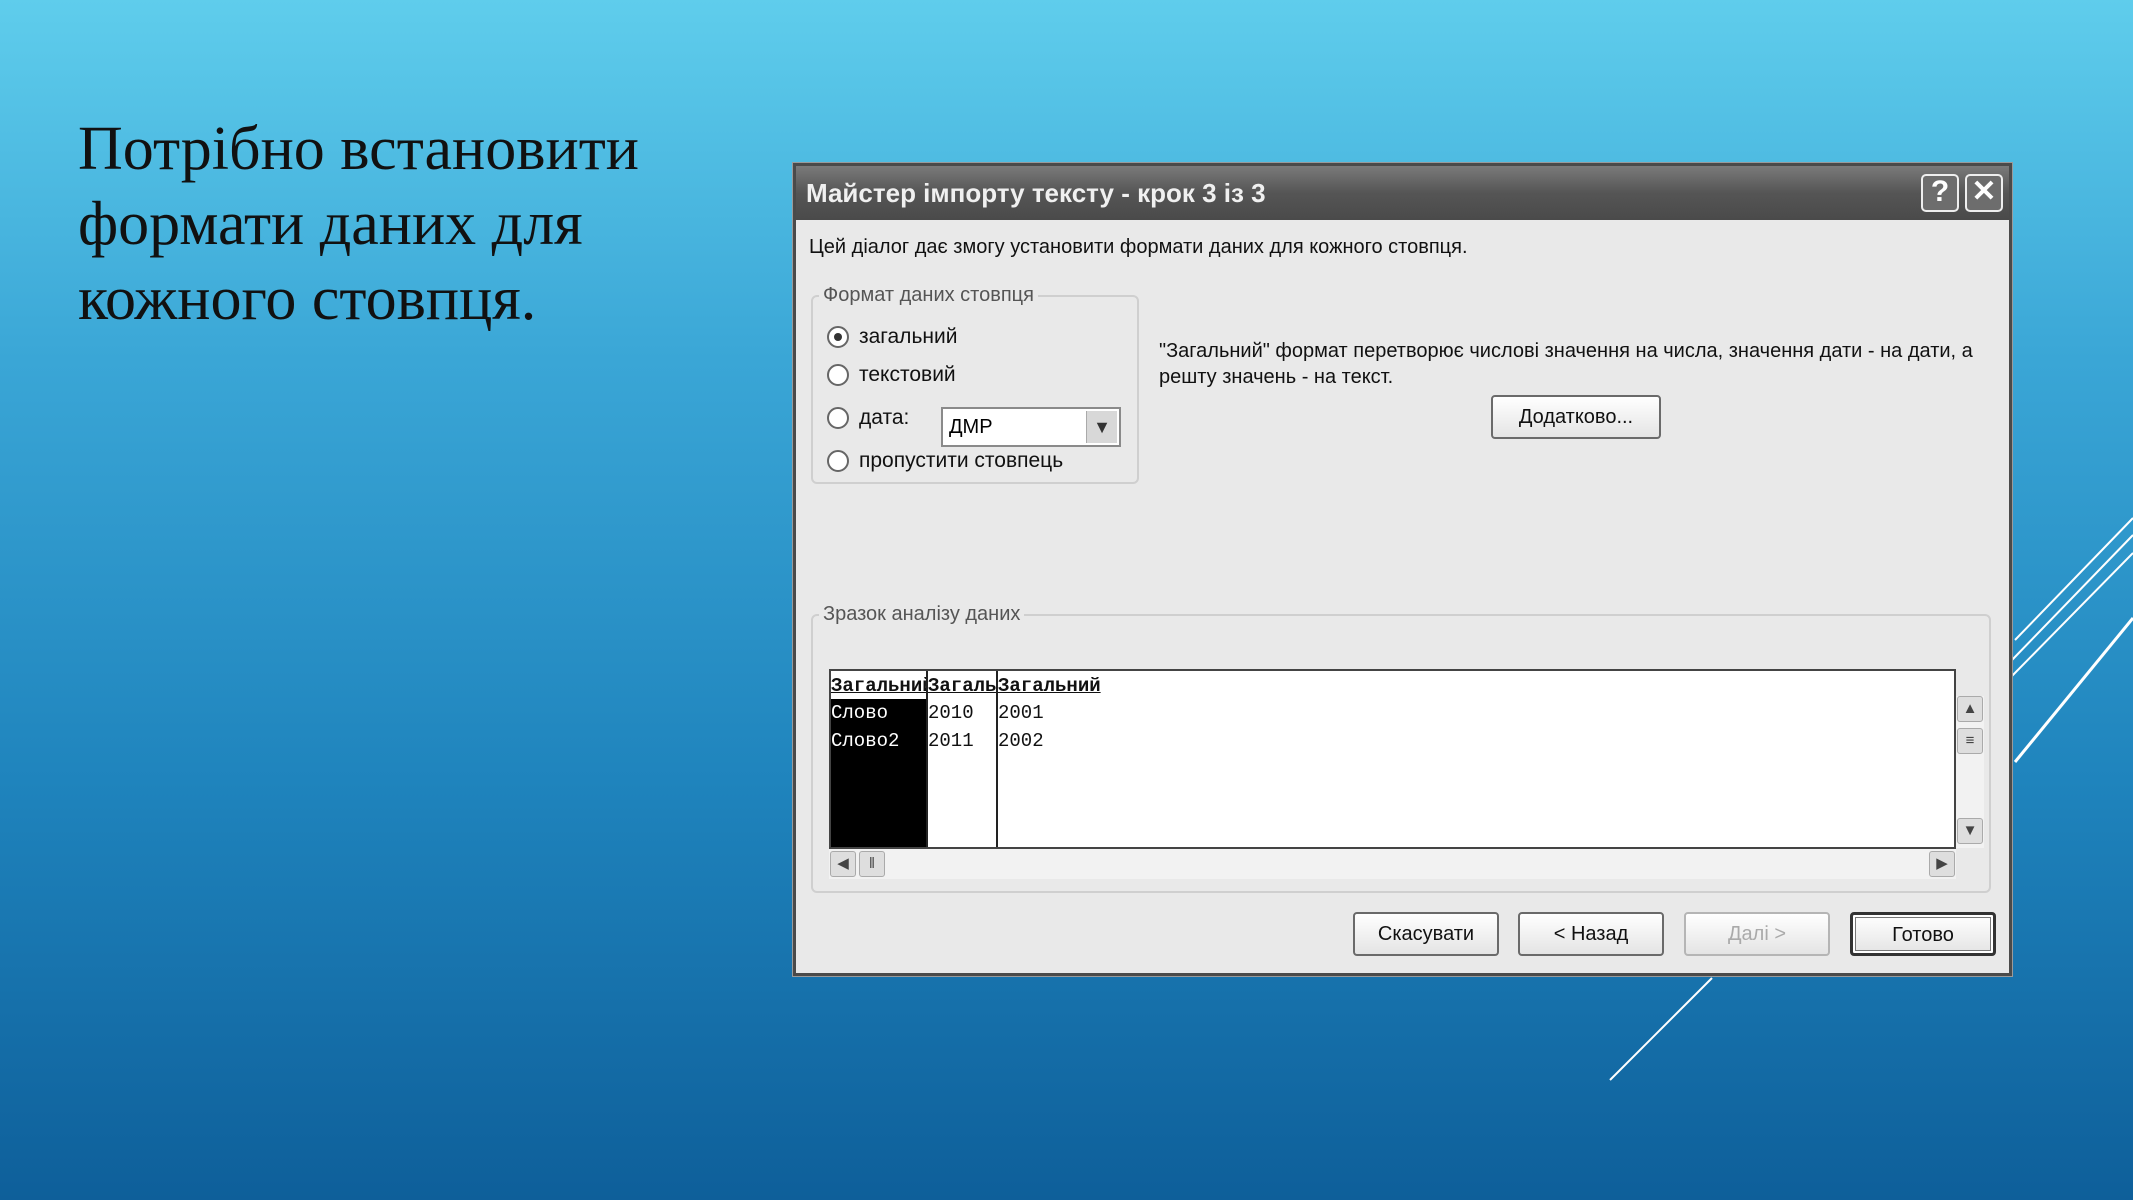 The width and height of the screenshot is (2133, 1200). What do you see at coordinates (838, 337) in the screenshot?
I see `radio-button-checked` at bounding box center [838, 337].